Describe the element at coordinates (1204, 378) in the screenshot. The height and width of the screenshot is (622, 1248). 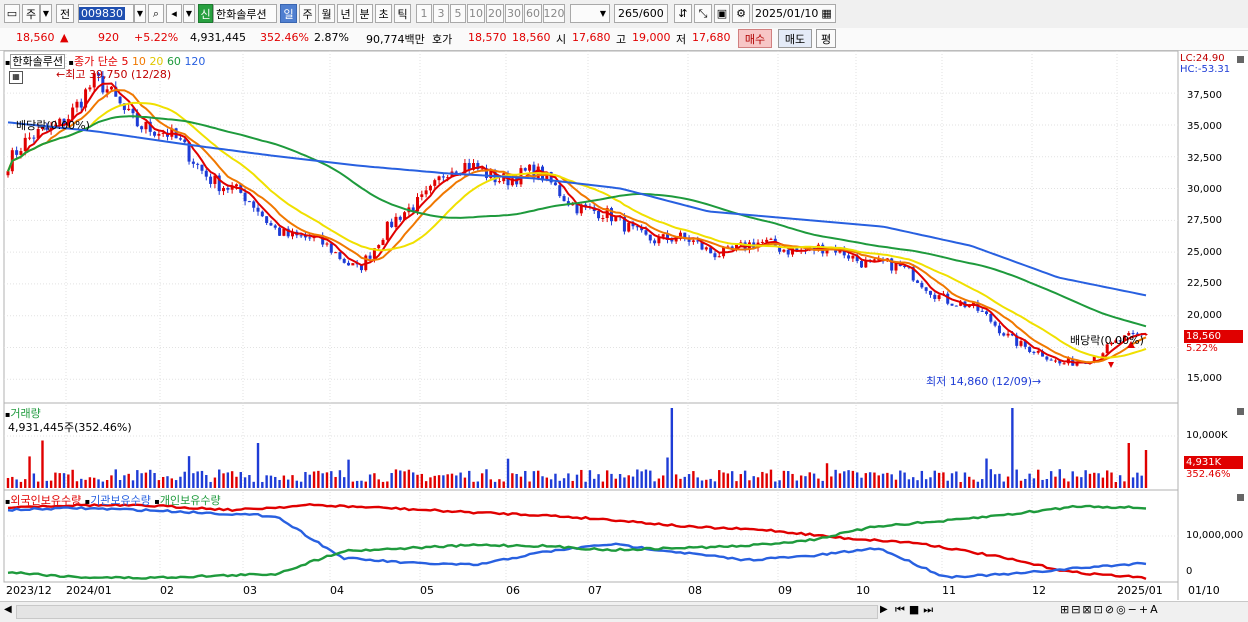
I see `price-ytick: 15,000` at that location.